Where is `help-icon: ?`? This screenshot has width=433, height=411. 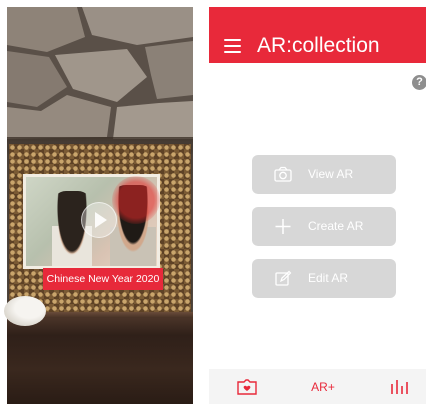
help-icon: ? is located at coordinates (419, 82).